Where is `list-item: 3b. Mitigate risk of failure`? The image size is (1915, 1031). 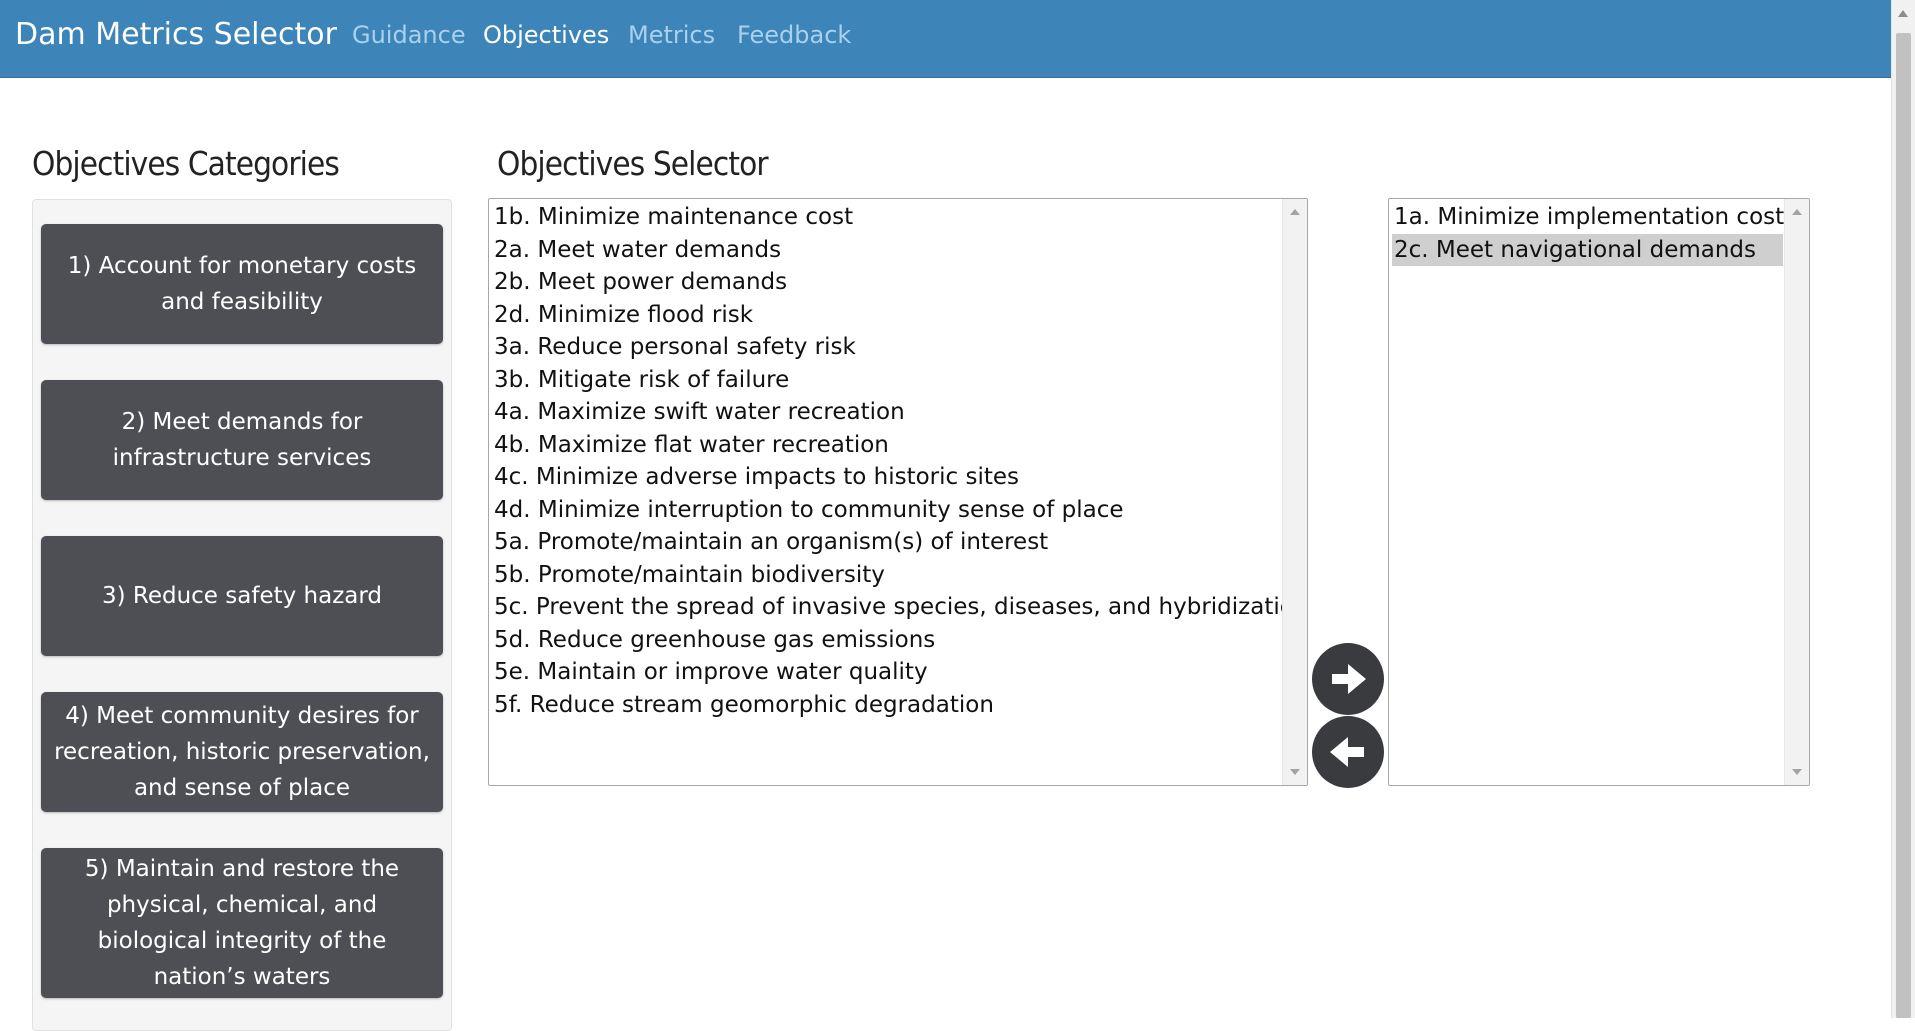 list-item: 3b. Mitigate risk of failure is located at coordinates (886, 380).